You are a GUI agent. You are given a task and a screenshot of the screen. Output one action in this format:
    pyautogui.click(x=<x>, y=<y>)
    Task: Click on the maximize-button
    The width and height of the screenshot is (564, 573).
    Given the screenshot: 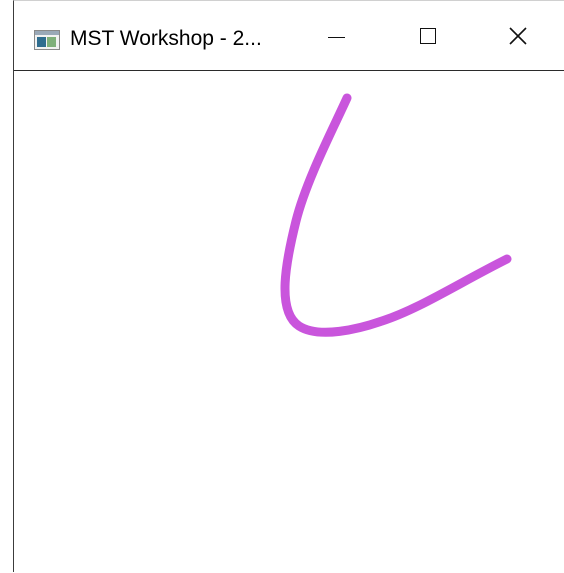 What is the action you would take?
    pyautogui.click(x=428, y=35)
    